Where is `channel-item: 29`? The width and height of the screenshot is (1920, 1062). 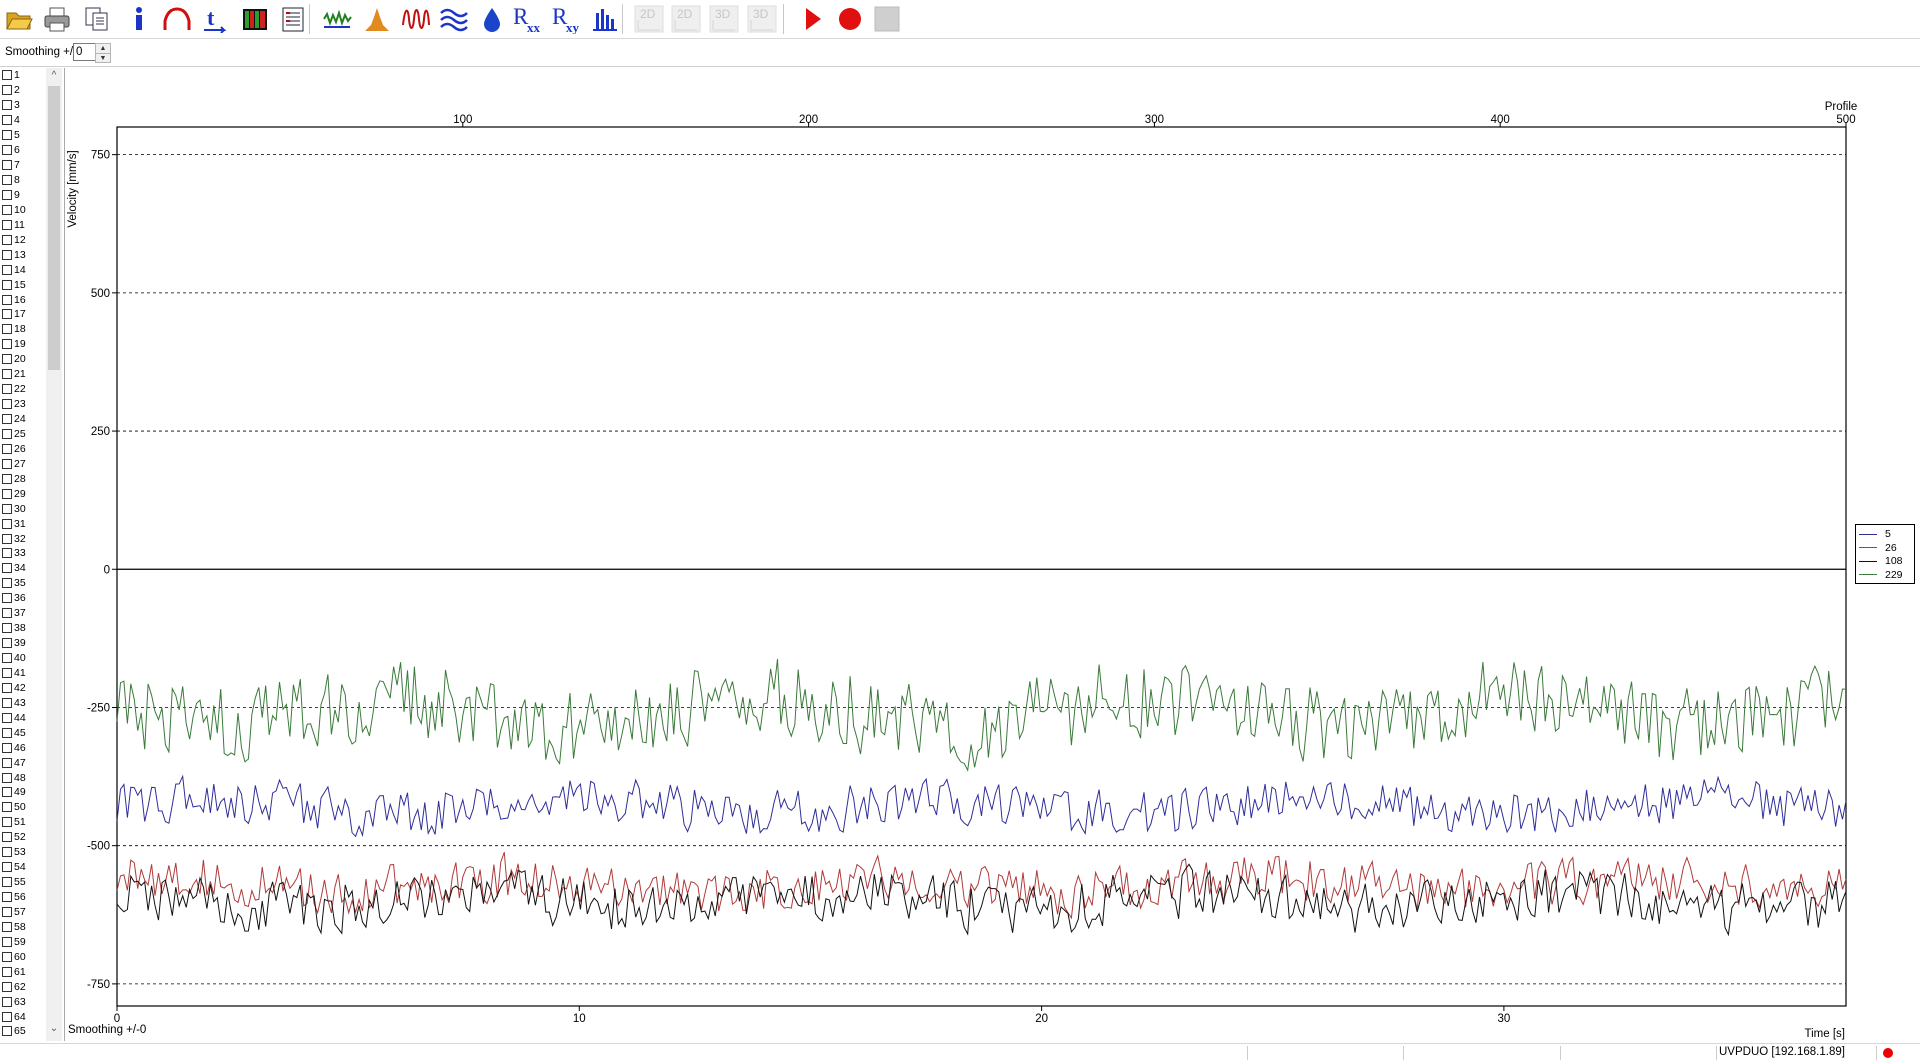 channel-item: 29 is located at coordinates (24, 493).